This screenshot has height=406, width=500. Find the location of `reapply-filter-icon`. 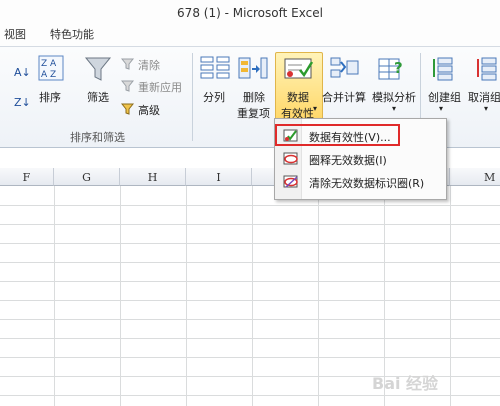

reapply-filter-icon is located at coordinates (128, 86).